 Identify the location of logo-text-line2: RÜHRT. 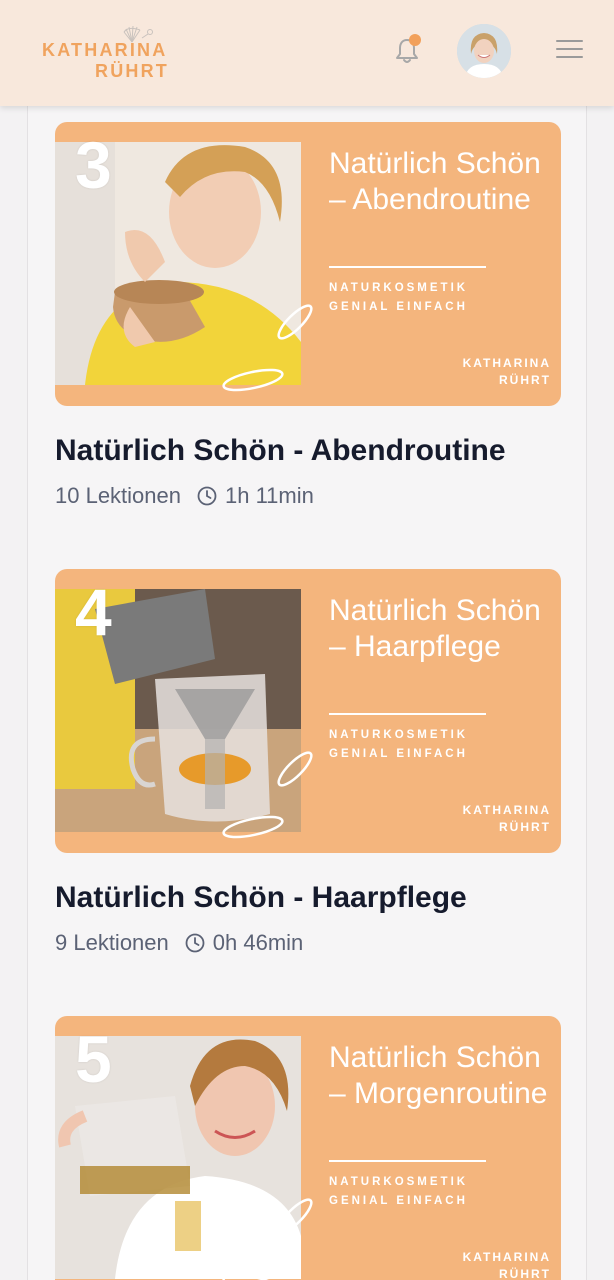
(132, 71).